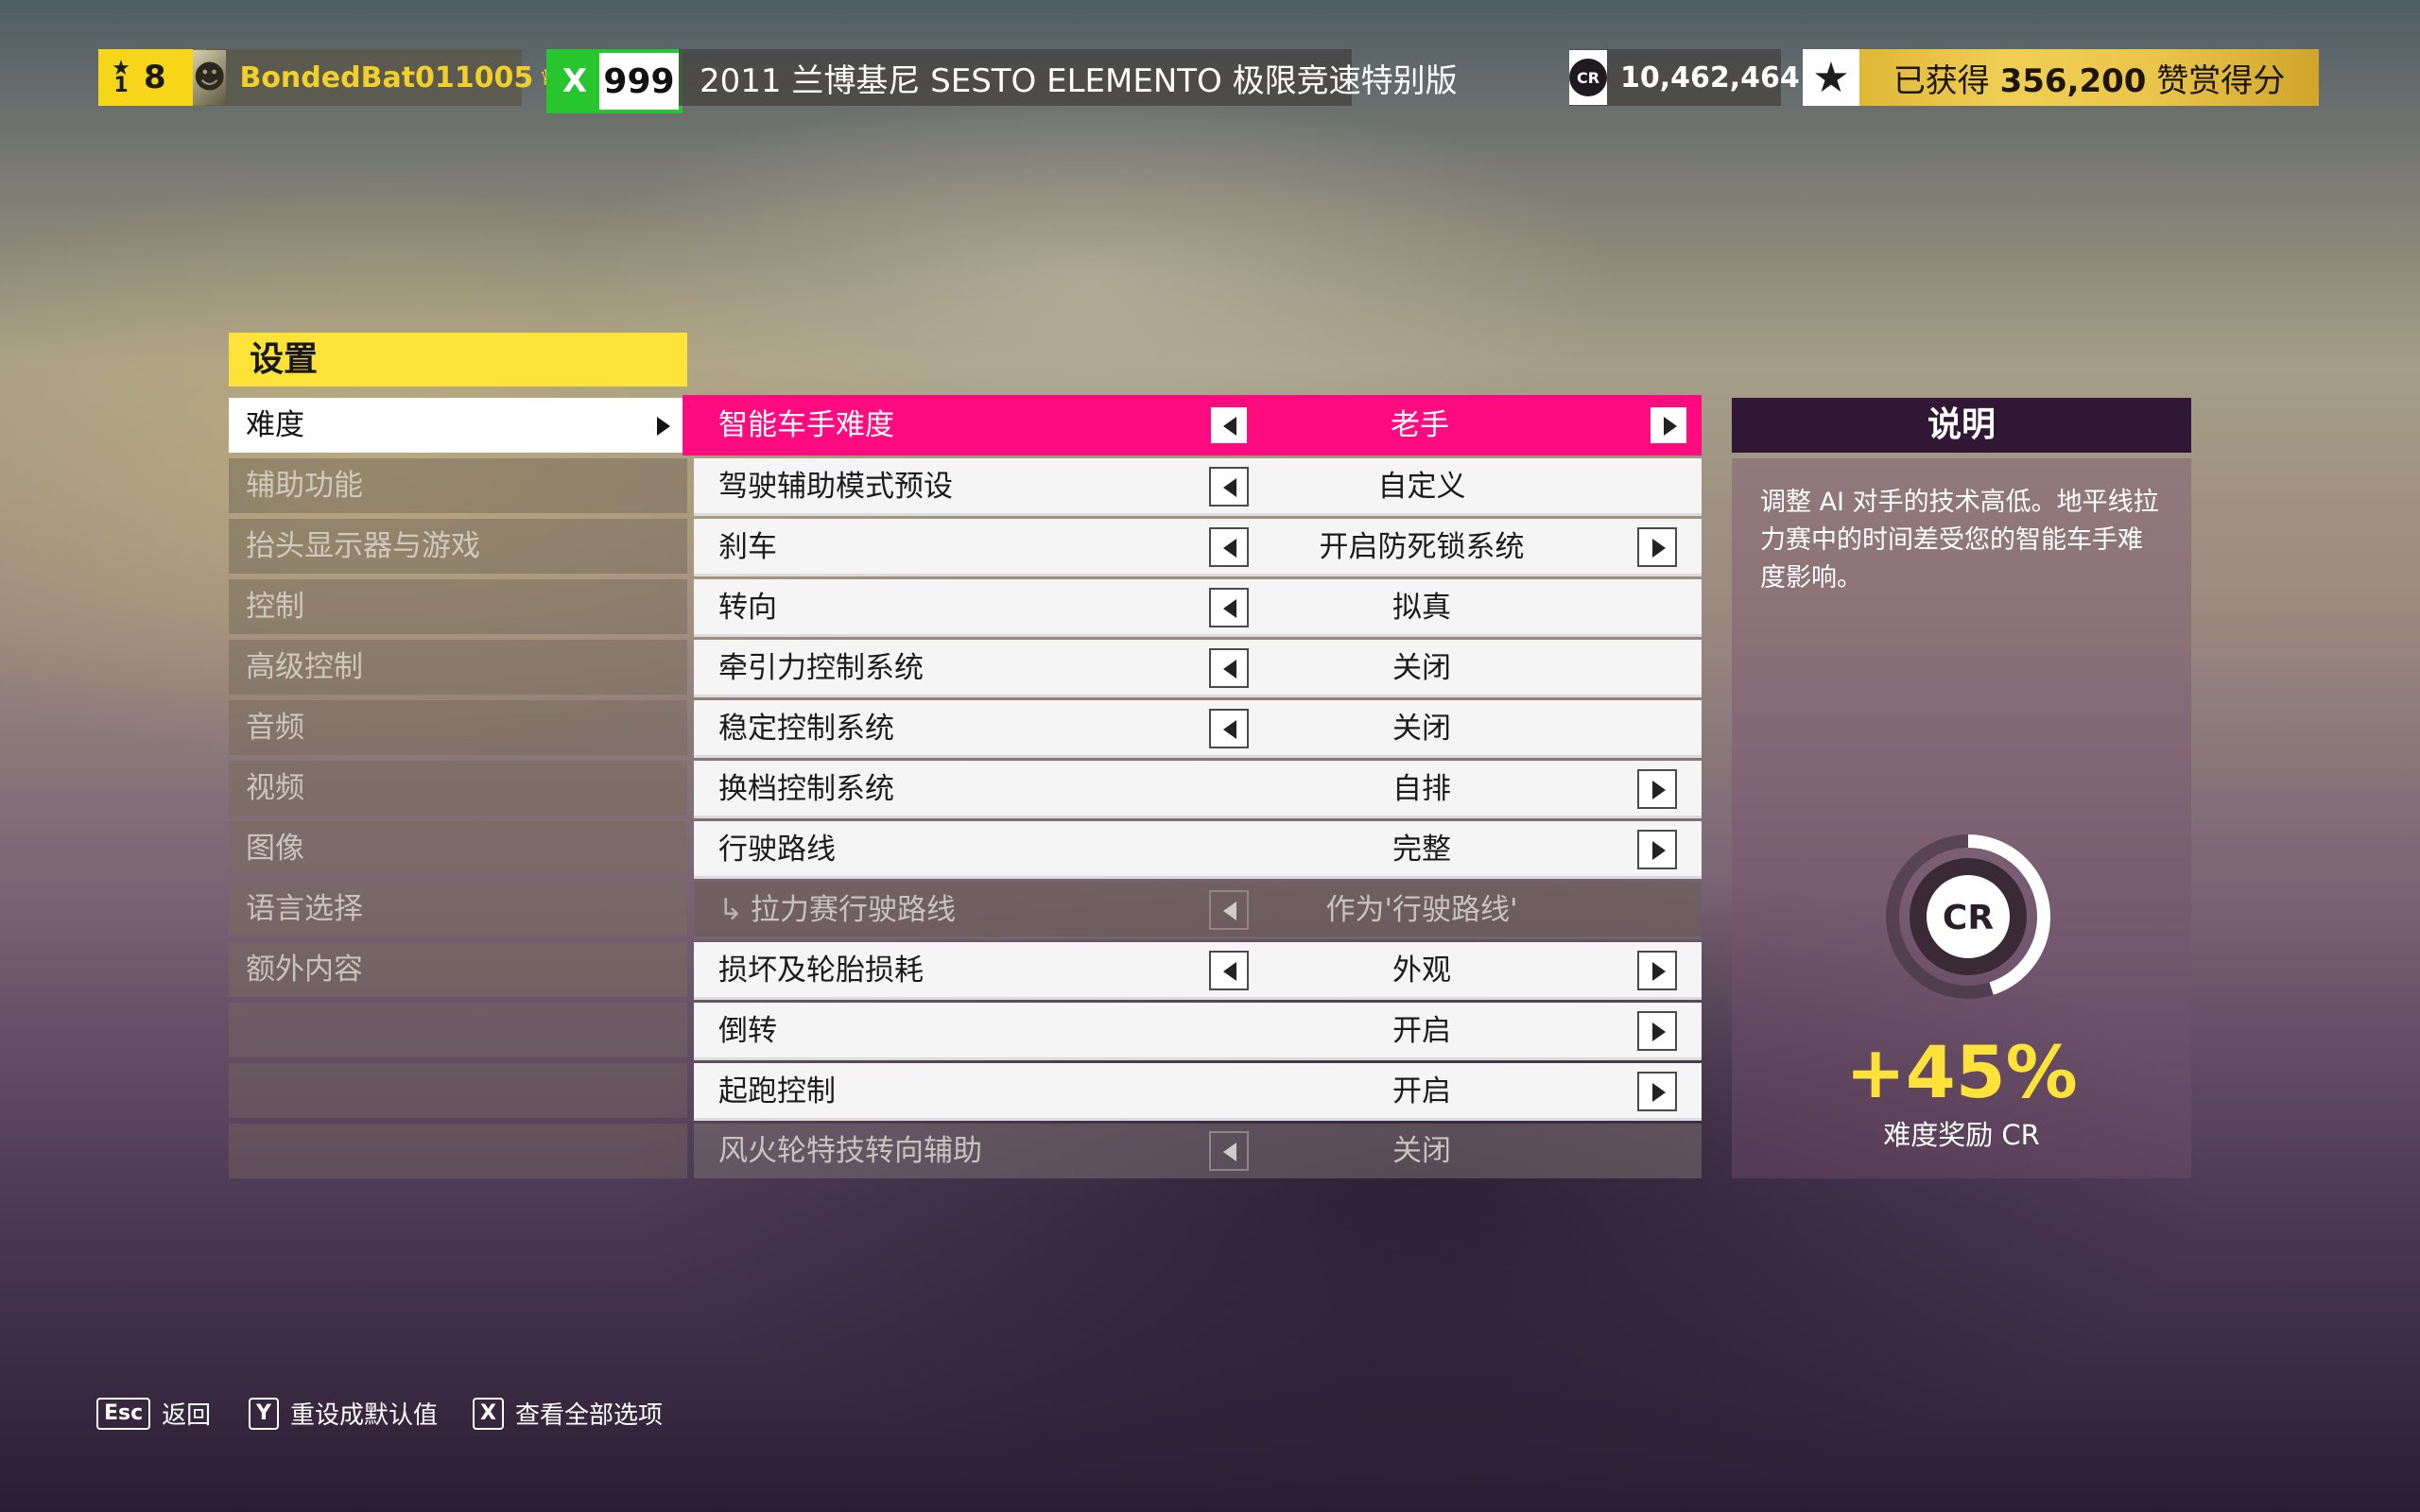 This screenshot has height=1512, width=2420. What do you see at coordinates (458, 485) in the screenshot?
I see `menu-item-accessibility: 辅助功能` at bounding box center [458, 485].